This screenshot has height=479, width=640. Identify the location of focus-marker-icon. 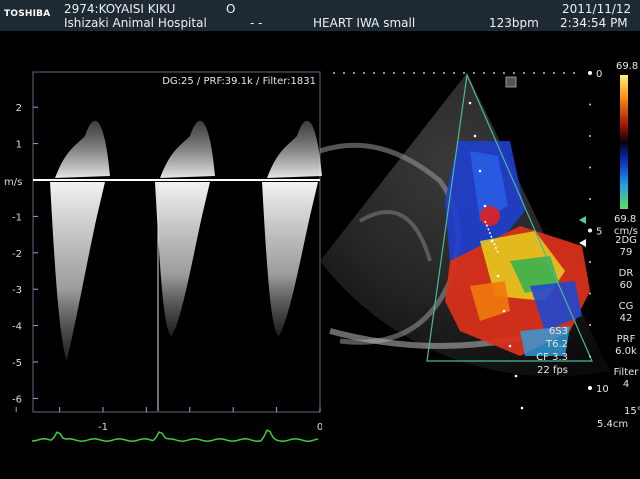
(582, 220).